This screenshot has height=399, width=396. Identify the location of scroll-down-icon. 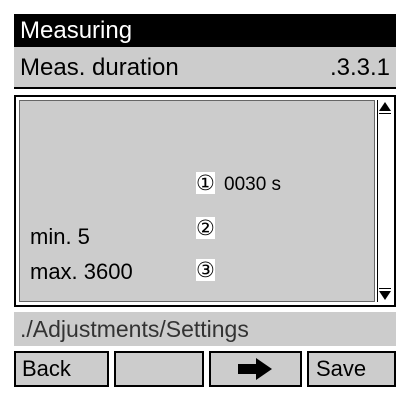
(385, 295).